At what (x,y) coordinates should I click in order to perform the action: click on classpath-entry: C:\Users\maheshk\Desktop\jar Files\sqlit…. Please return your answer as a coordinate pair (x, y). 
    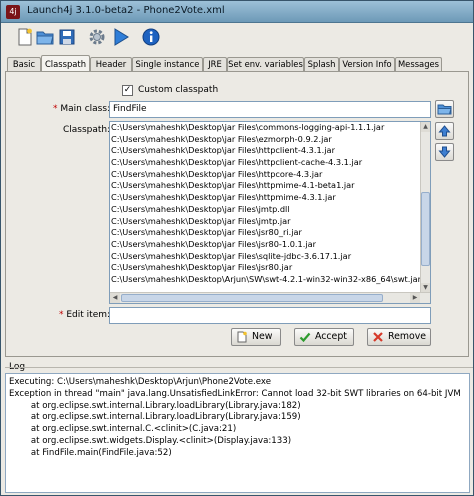
    Looking at the image, I should click on (266, 257).